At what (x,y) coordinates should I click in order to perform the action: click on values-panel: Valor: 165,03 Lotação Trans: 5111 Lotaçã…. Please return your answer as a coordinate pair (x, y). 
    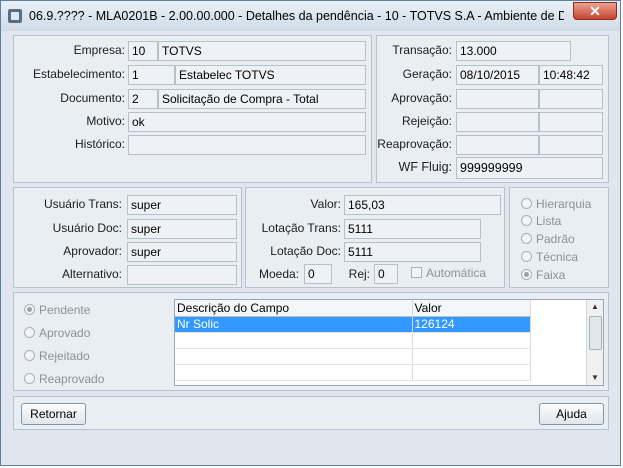
    Looking at the image, I should click on (375, 237).